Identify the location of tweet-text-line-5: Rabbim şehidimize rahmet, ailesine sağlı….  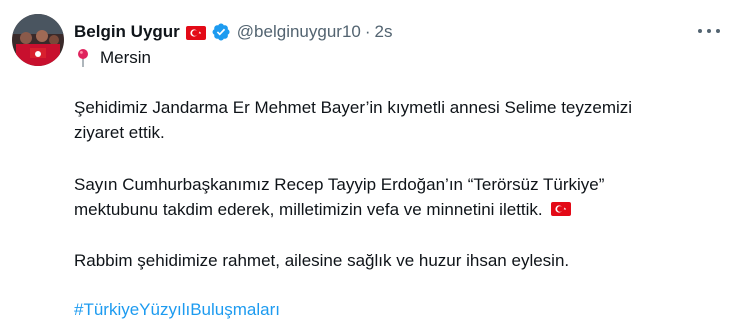
(322, 260).